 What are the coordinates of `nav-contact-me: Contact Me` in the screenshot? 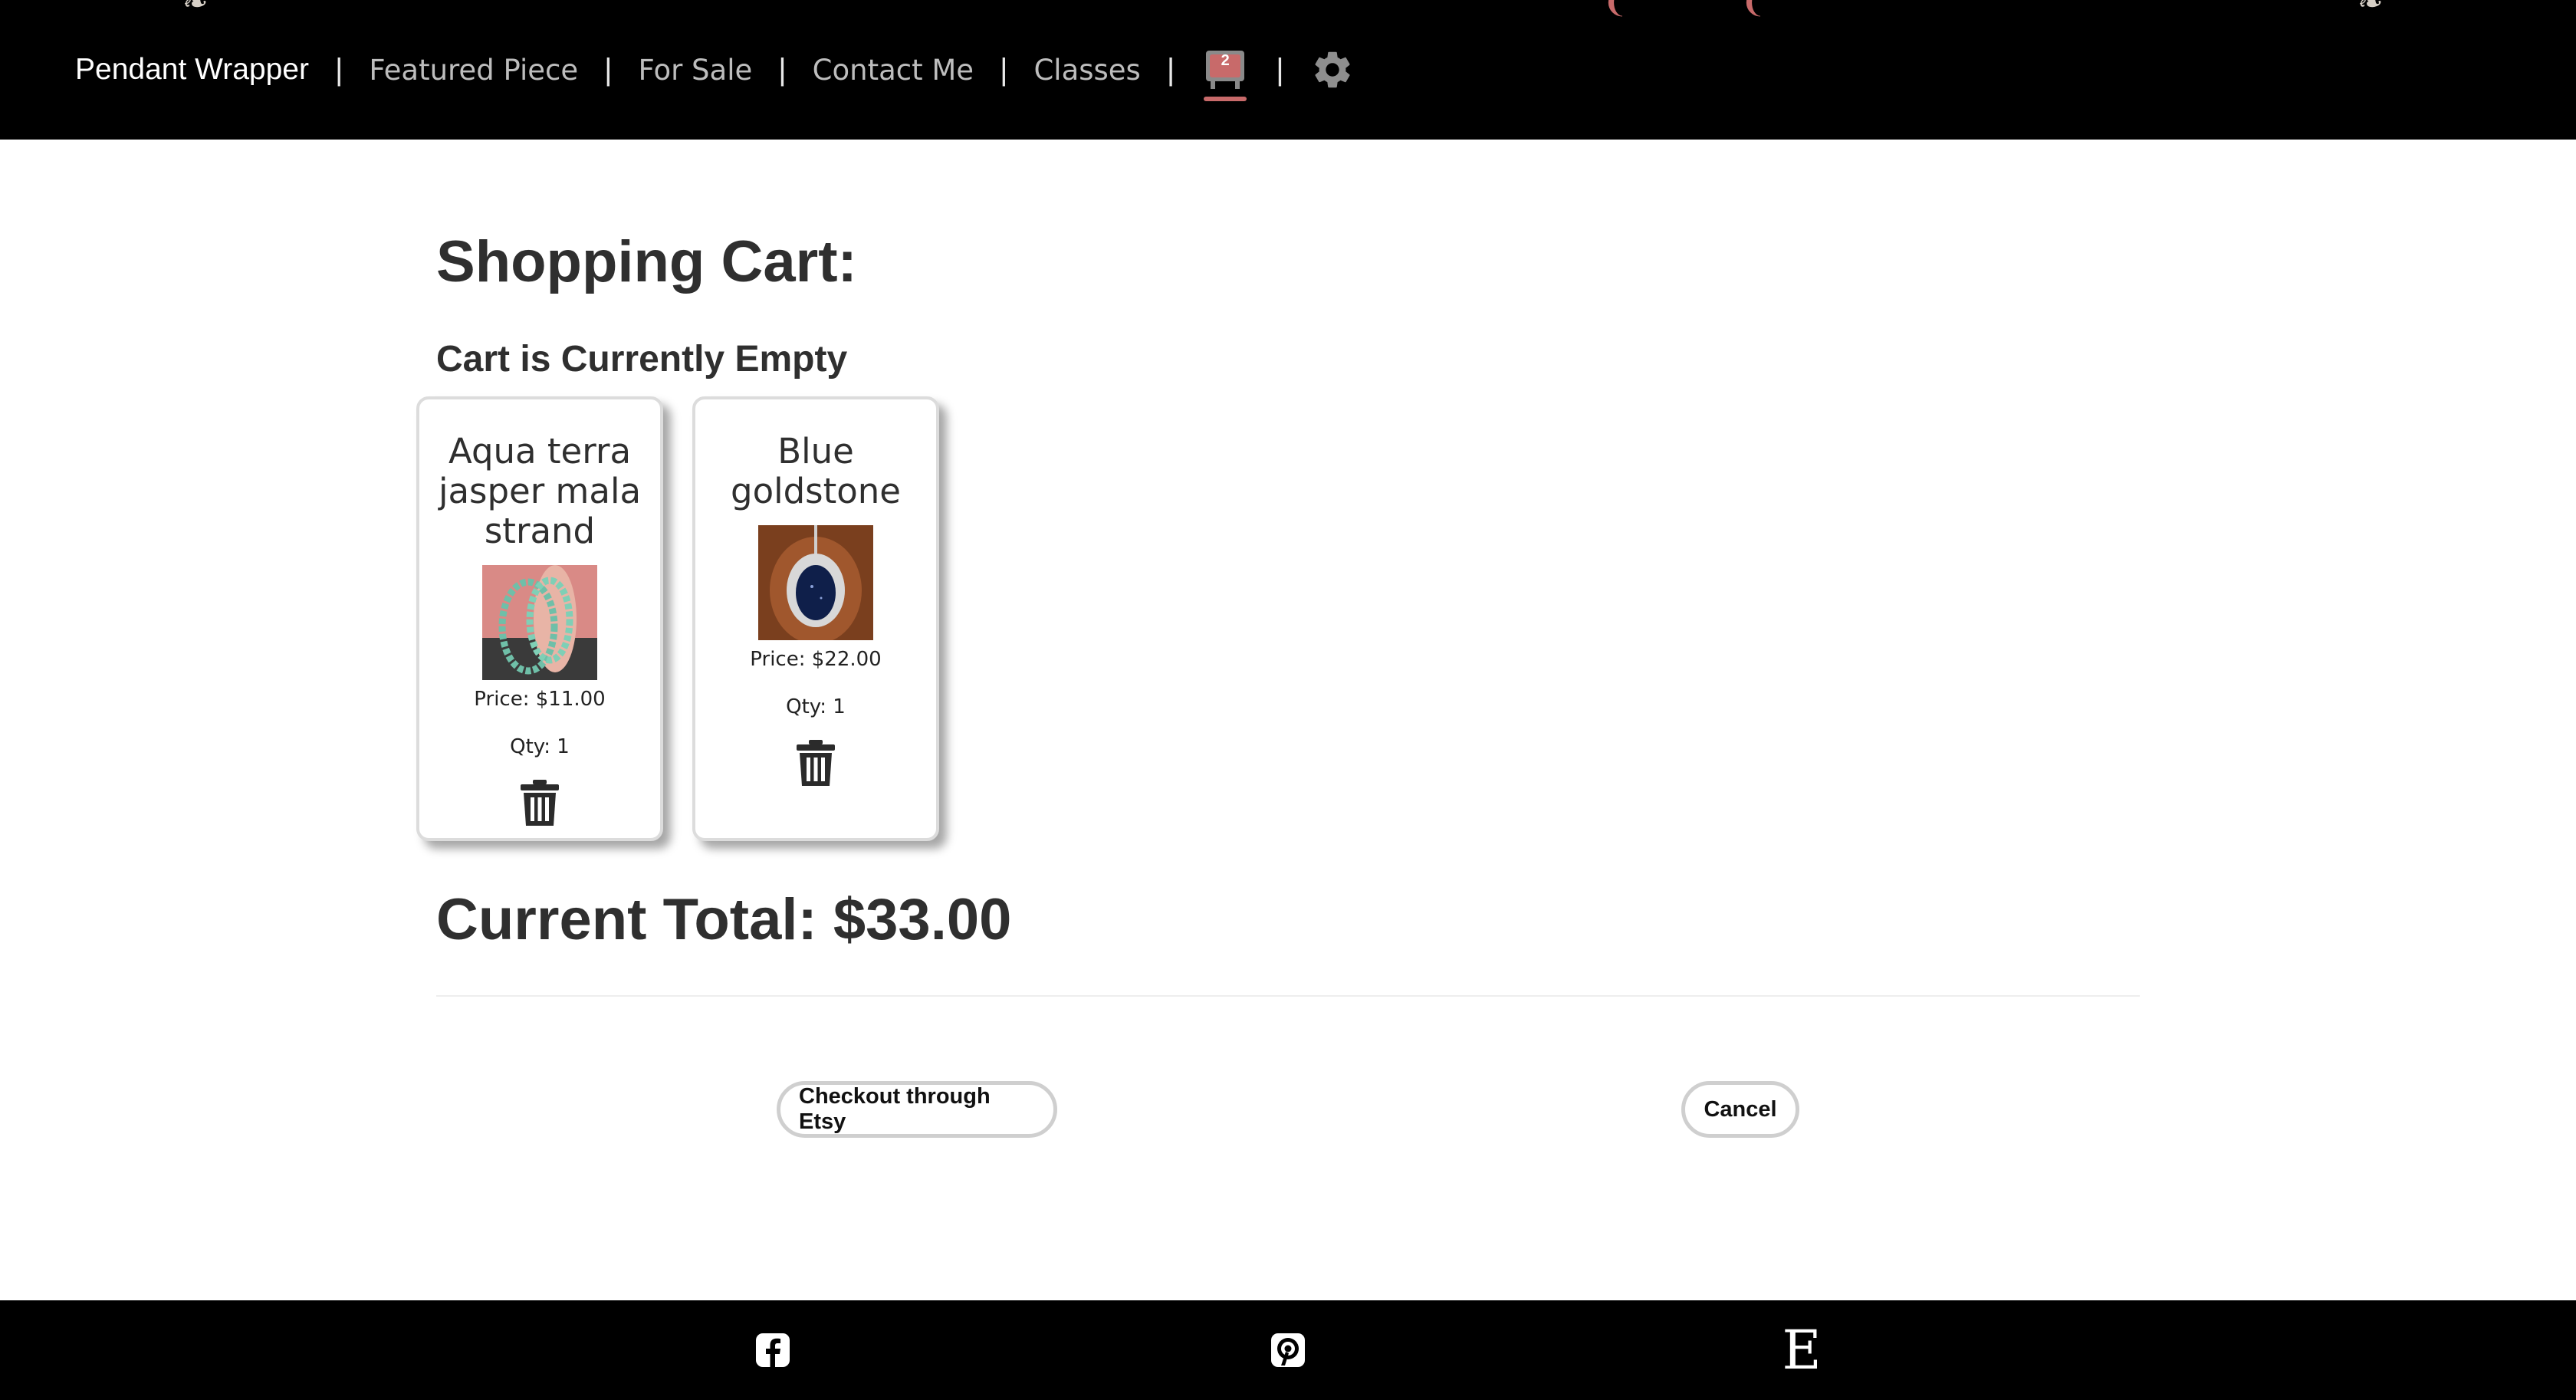 It's located at (894, 70).